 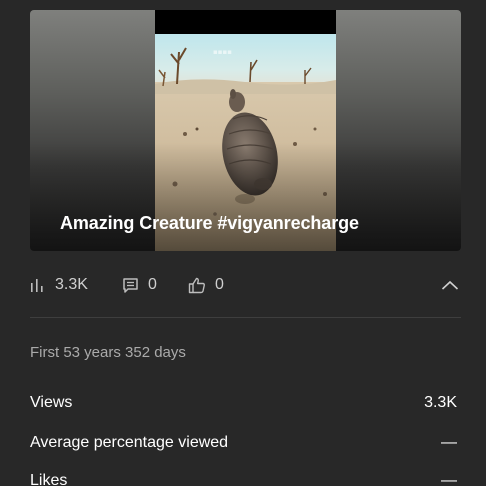 What do you see at coordinates (108, 352) in the screenshot?
I see `period-label: First 53 years 352 days` at bounding box center [108, 352].